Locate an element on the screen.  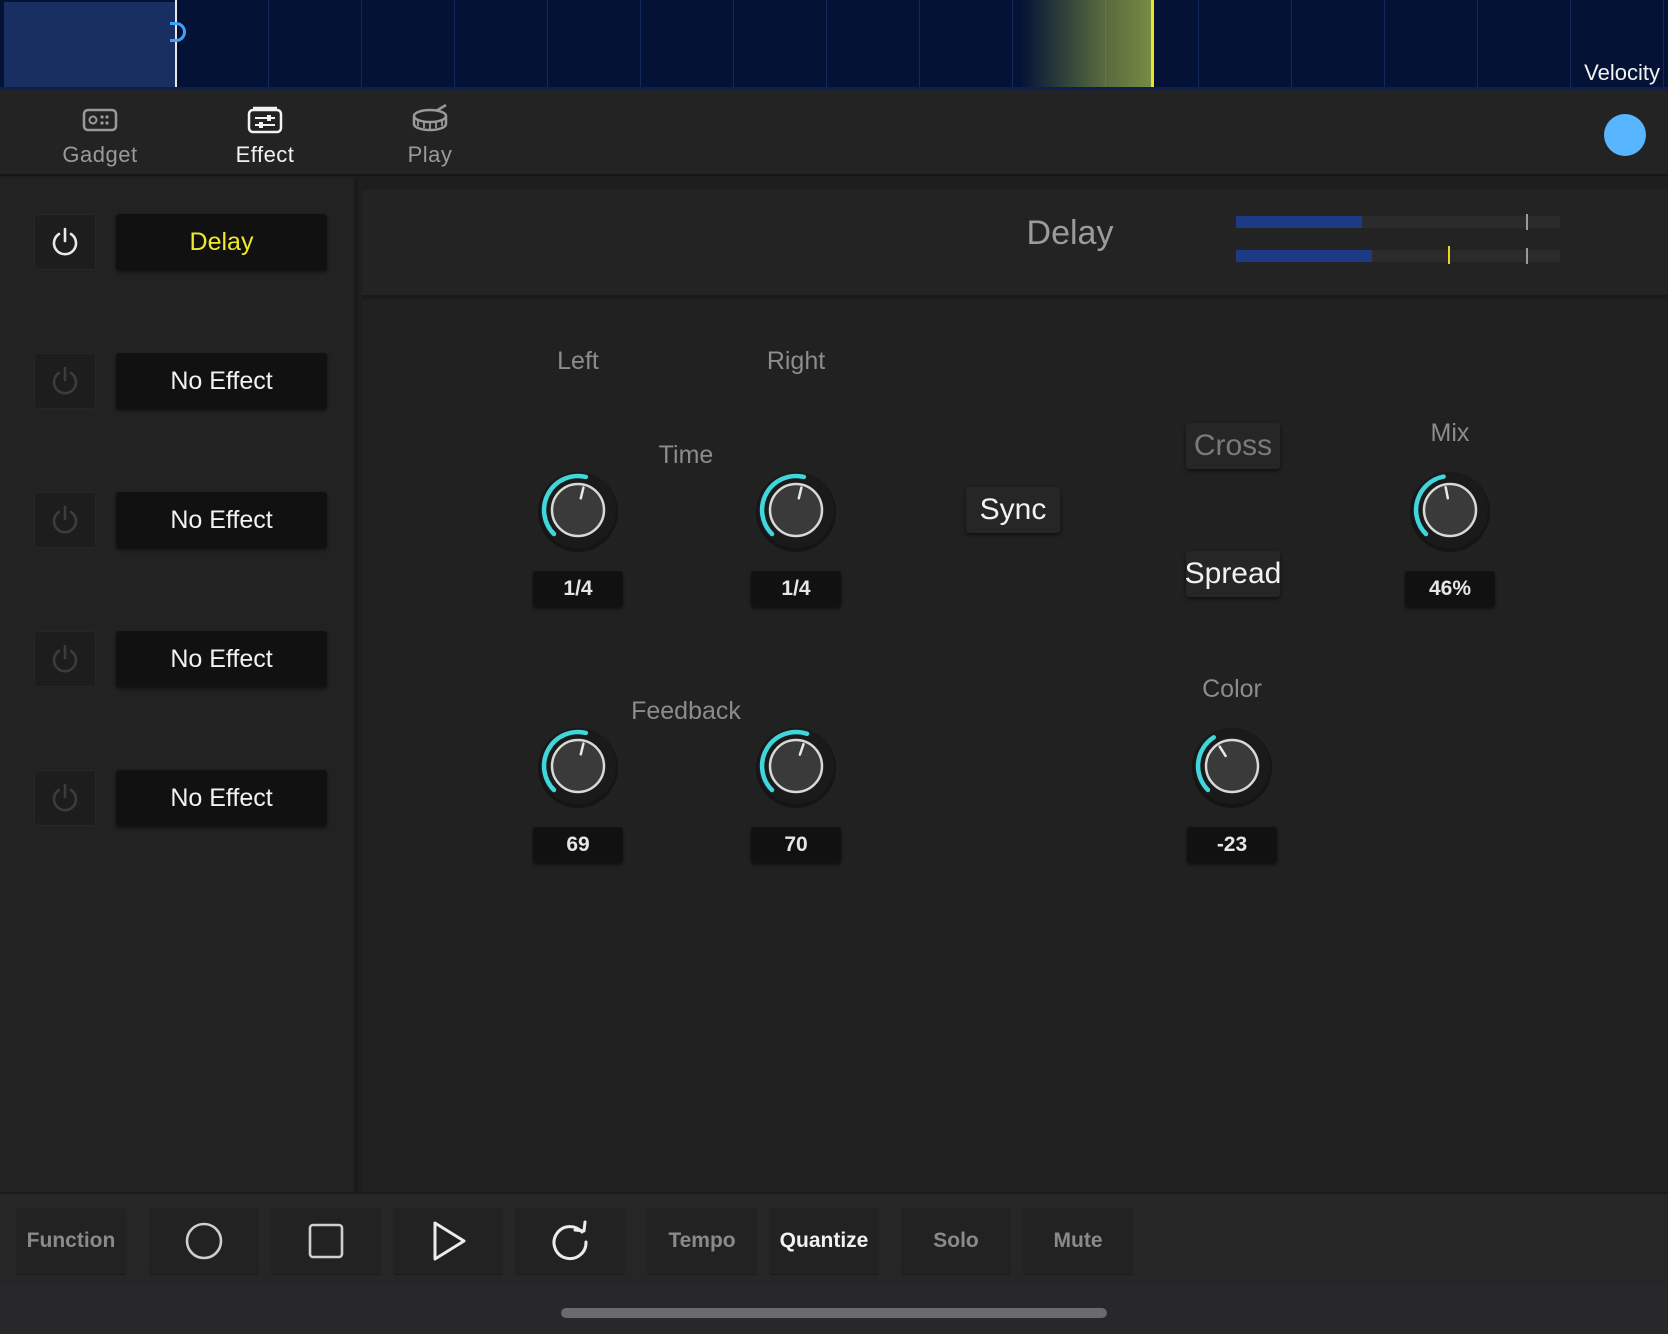
slot-effect-name: Delay is located at coordinates (221, 242).